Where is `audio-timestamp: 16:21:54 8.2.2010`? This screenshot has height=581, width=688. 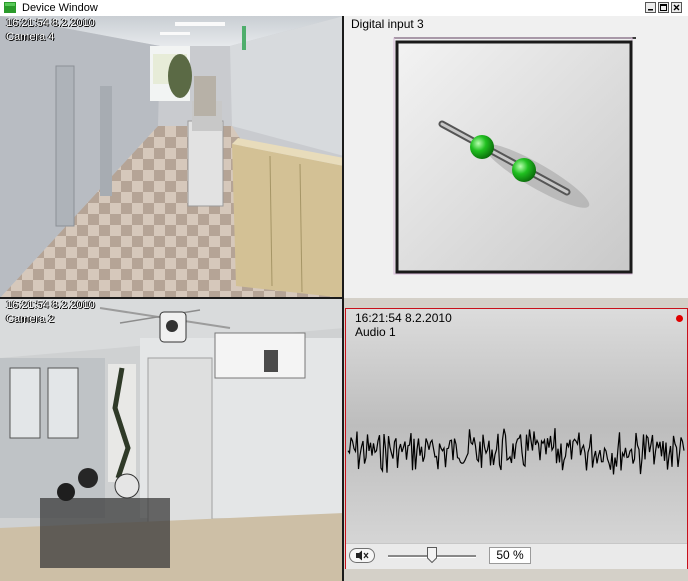
audio-timestamp: 16:21:54 8.2.2010 is located at coordinates (403, 318).